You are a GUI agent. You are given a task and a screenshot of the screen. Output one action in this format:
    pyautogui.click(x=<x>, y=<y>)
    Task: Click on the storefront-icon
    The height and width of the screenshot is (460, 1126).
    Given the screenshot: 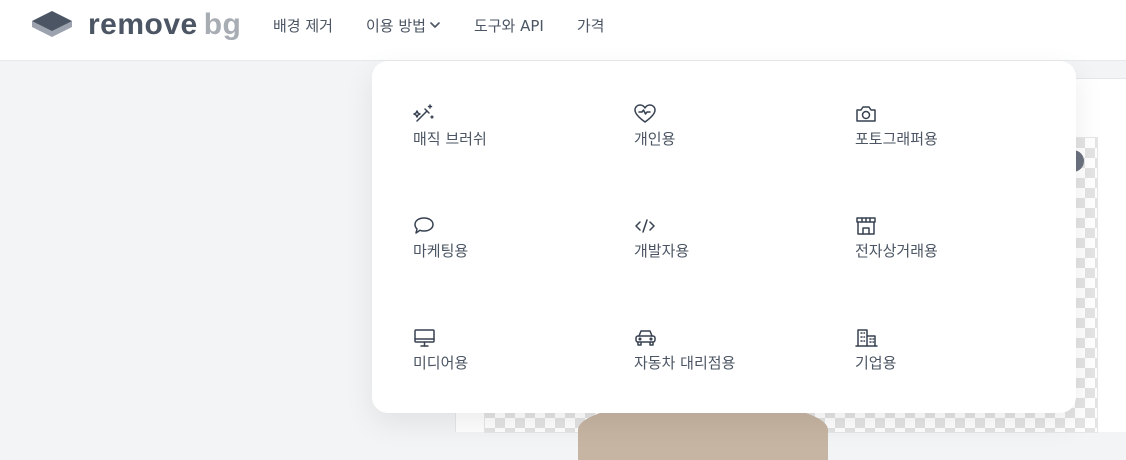 What is the action you would take?
    pyautogui.click(x=867, y=226)
    